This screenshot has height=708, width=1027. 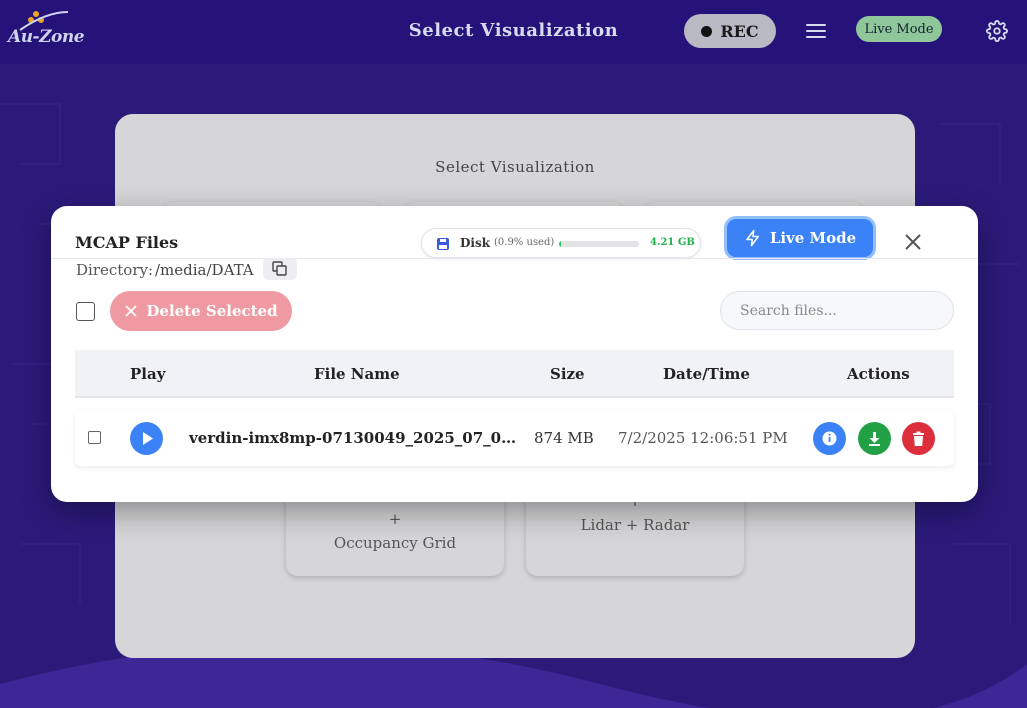 What do you see at coordinates (672, 242) in the screenshot?
I see `disk-free-text: 4.21 GB` at bounding box center [672, 242].